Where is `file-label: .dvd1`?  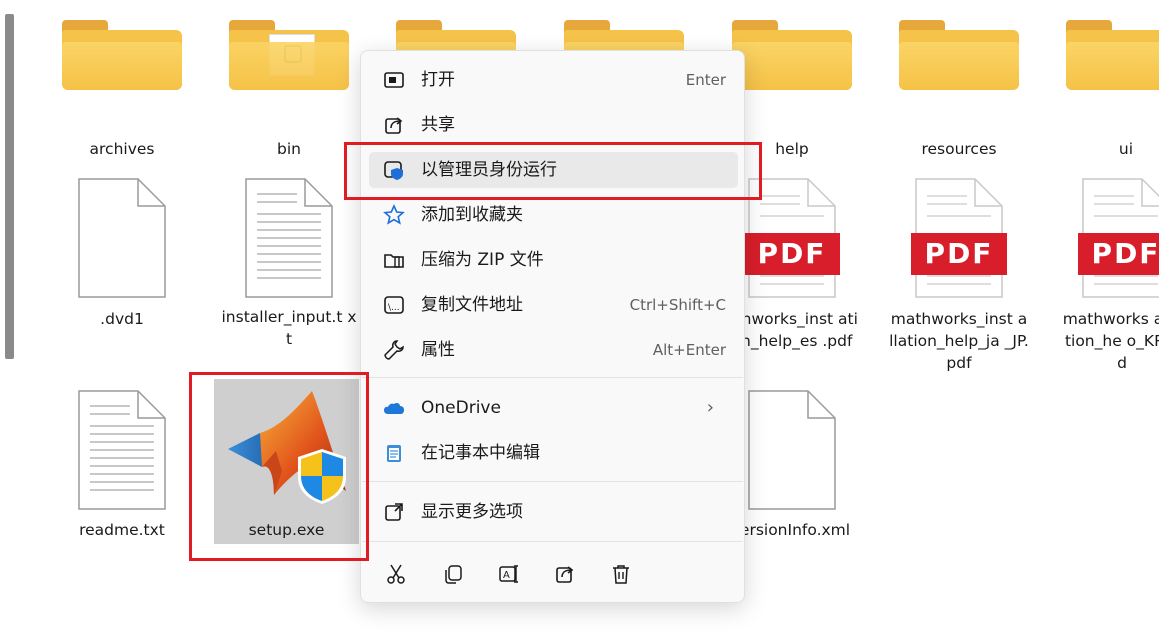
file-label: .dvd1 is located at coordinates (122, 319).